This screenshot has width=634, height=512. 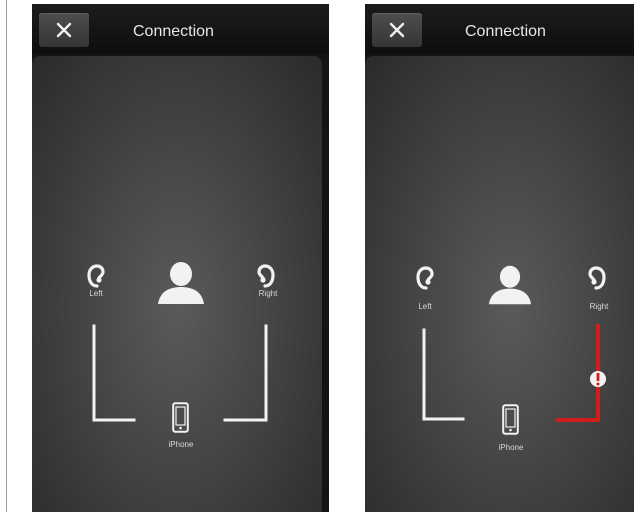 What do you see at coordinates (598, 384) in the screenshot?
I see `warning-dot` at bounding box center [598, 384].